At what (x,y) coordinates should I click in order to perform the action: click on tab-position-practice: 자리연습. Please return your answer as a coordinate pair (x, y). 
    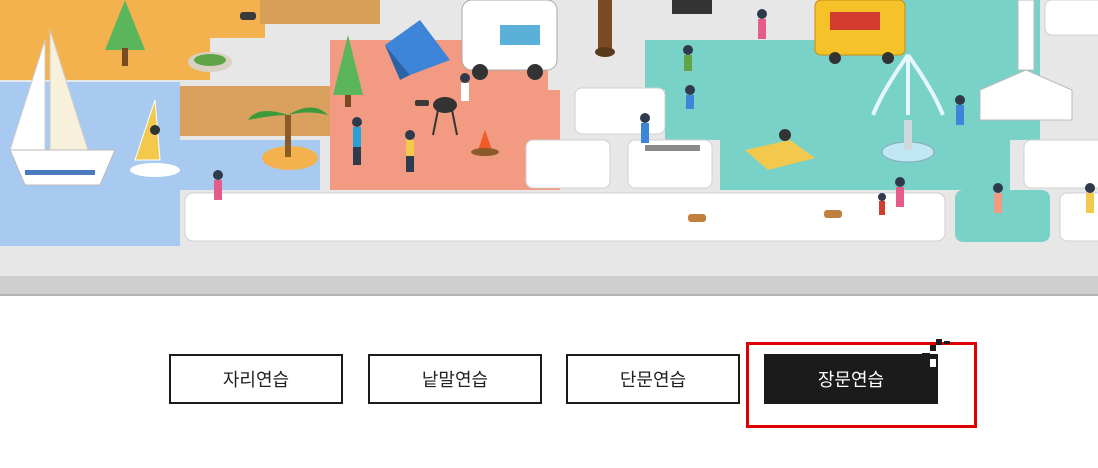
    Looking at the image, I should click on (256, 379).